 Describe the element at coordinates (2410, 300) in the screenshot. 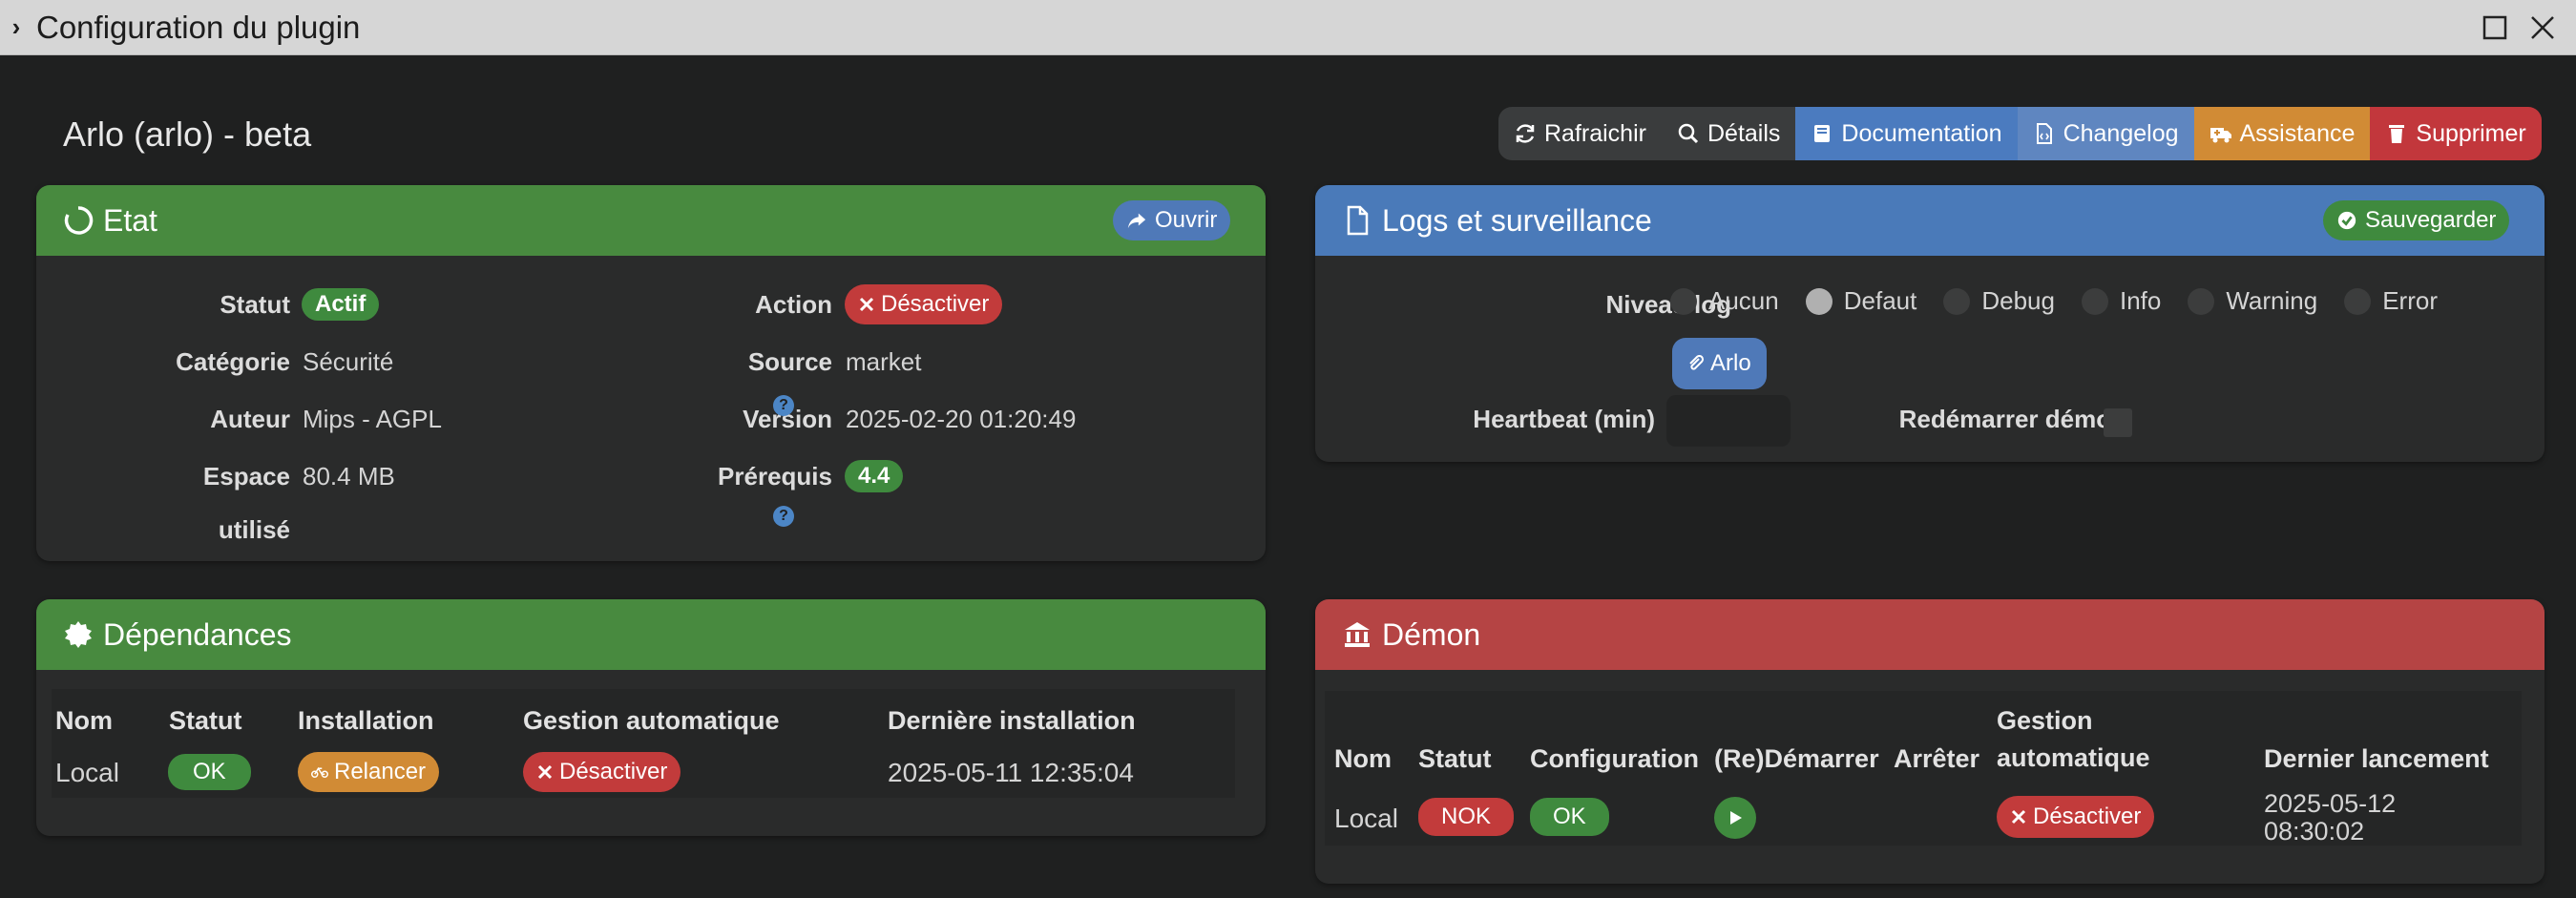

I see `log-level-error-label: Error` at that location.